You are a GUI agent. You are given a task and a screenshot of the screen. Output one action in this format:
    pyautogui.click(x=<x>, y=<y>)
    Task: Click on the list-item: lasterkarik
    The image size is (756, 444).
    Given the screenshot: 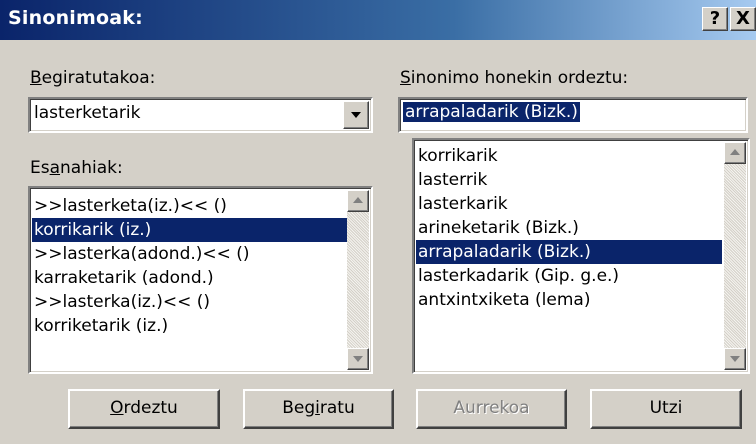 What is the action you would take?
    pyautogui.click(x=569, y=204)
    